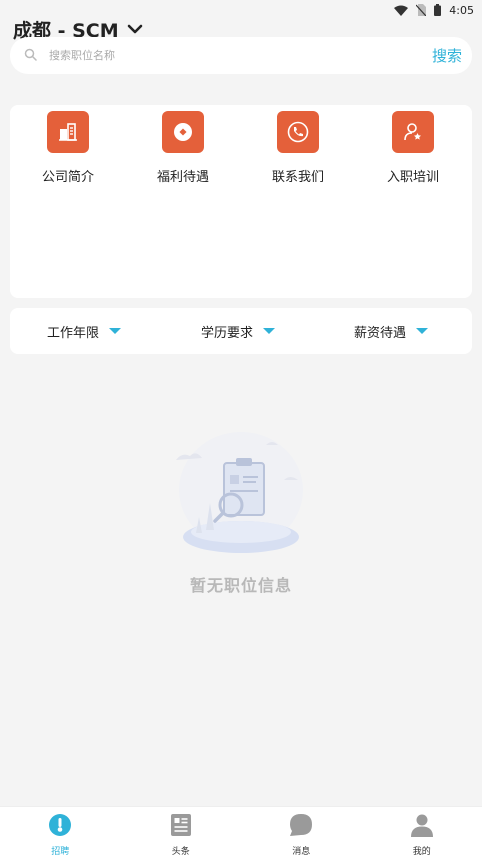 The height and width of the screenshot is (856, 482). I want to click on tab-profile: 我的, so click(422, 831).